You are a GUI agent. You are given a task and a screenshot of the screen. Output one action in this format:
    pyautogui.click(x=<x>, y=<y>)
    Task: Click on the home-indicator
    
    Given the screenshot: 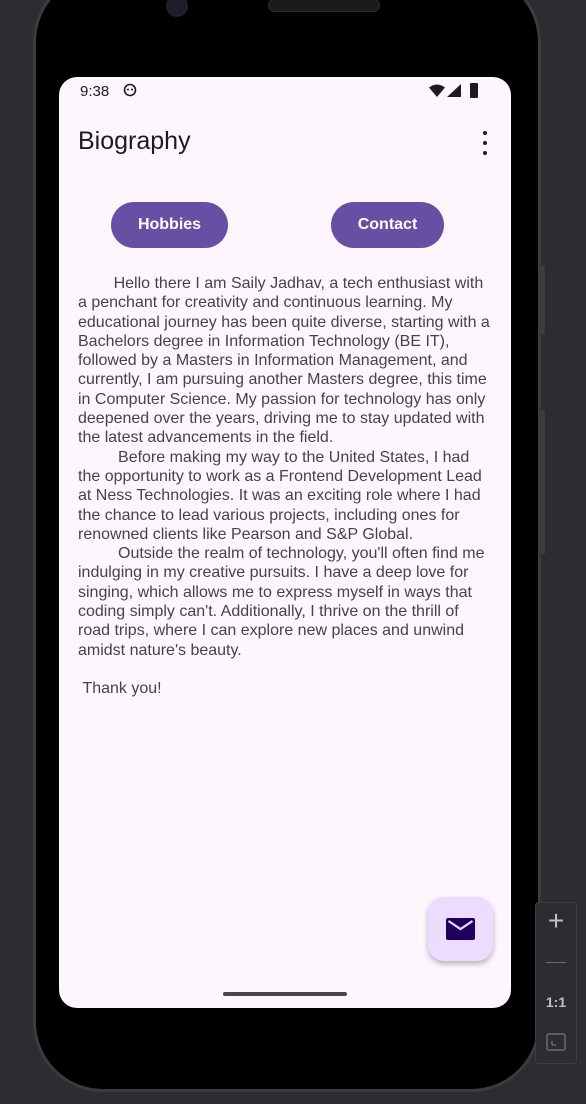 What is the action you would take?
    pyautogui.click(x=285, y=994)
    